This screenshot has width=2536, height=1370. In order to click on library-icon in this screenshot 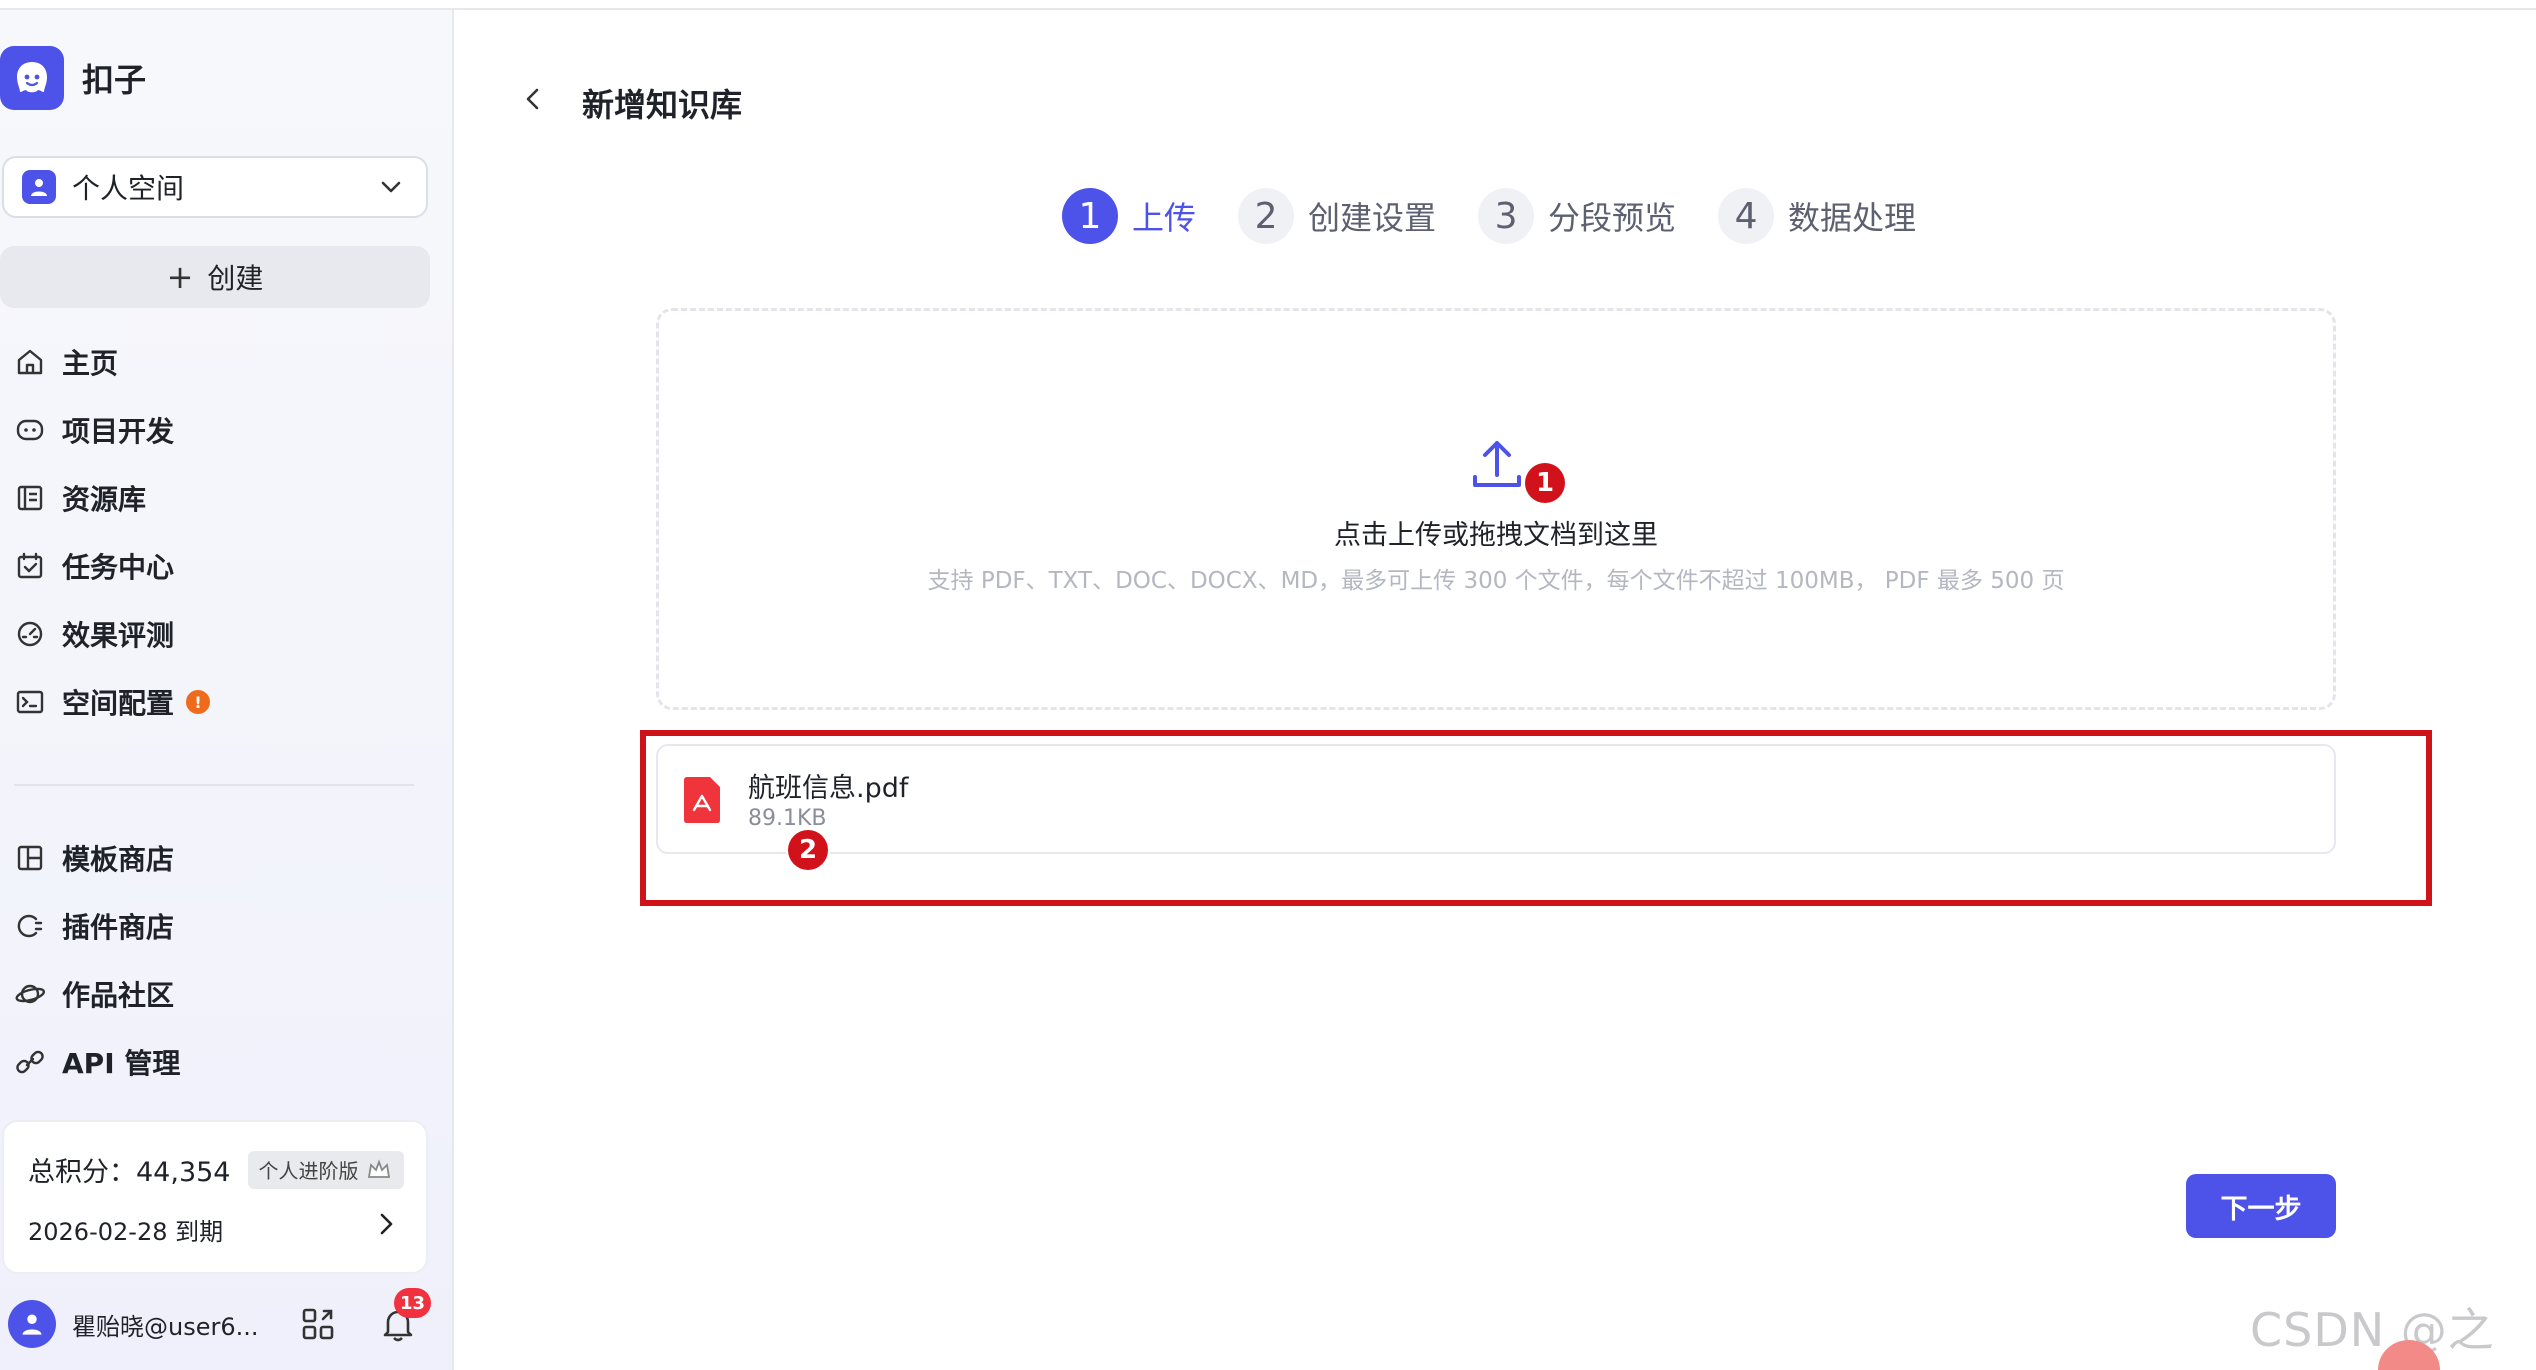, I will do `click(30, 498)`.